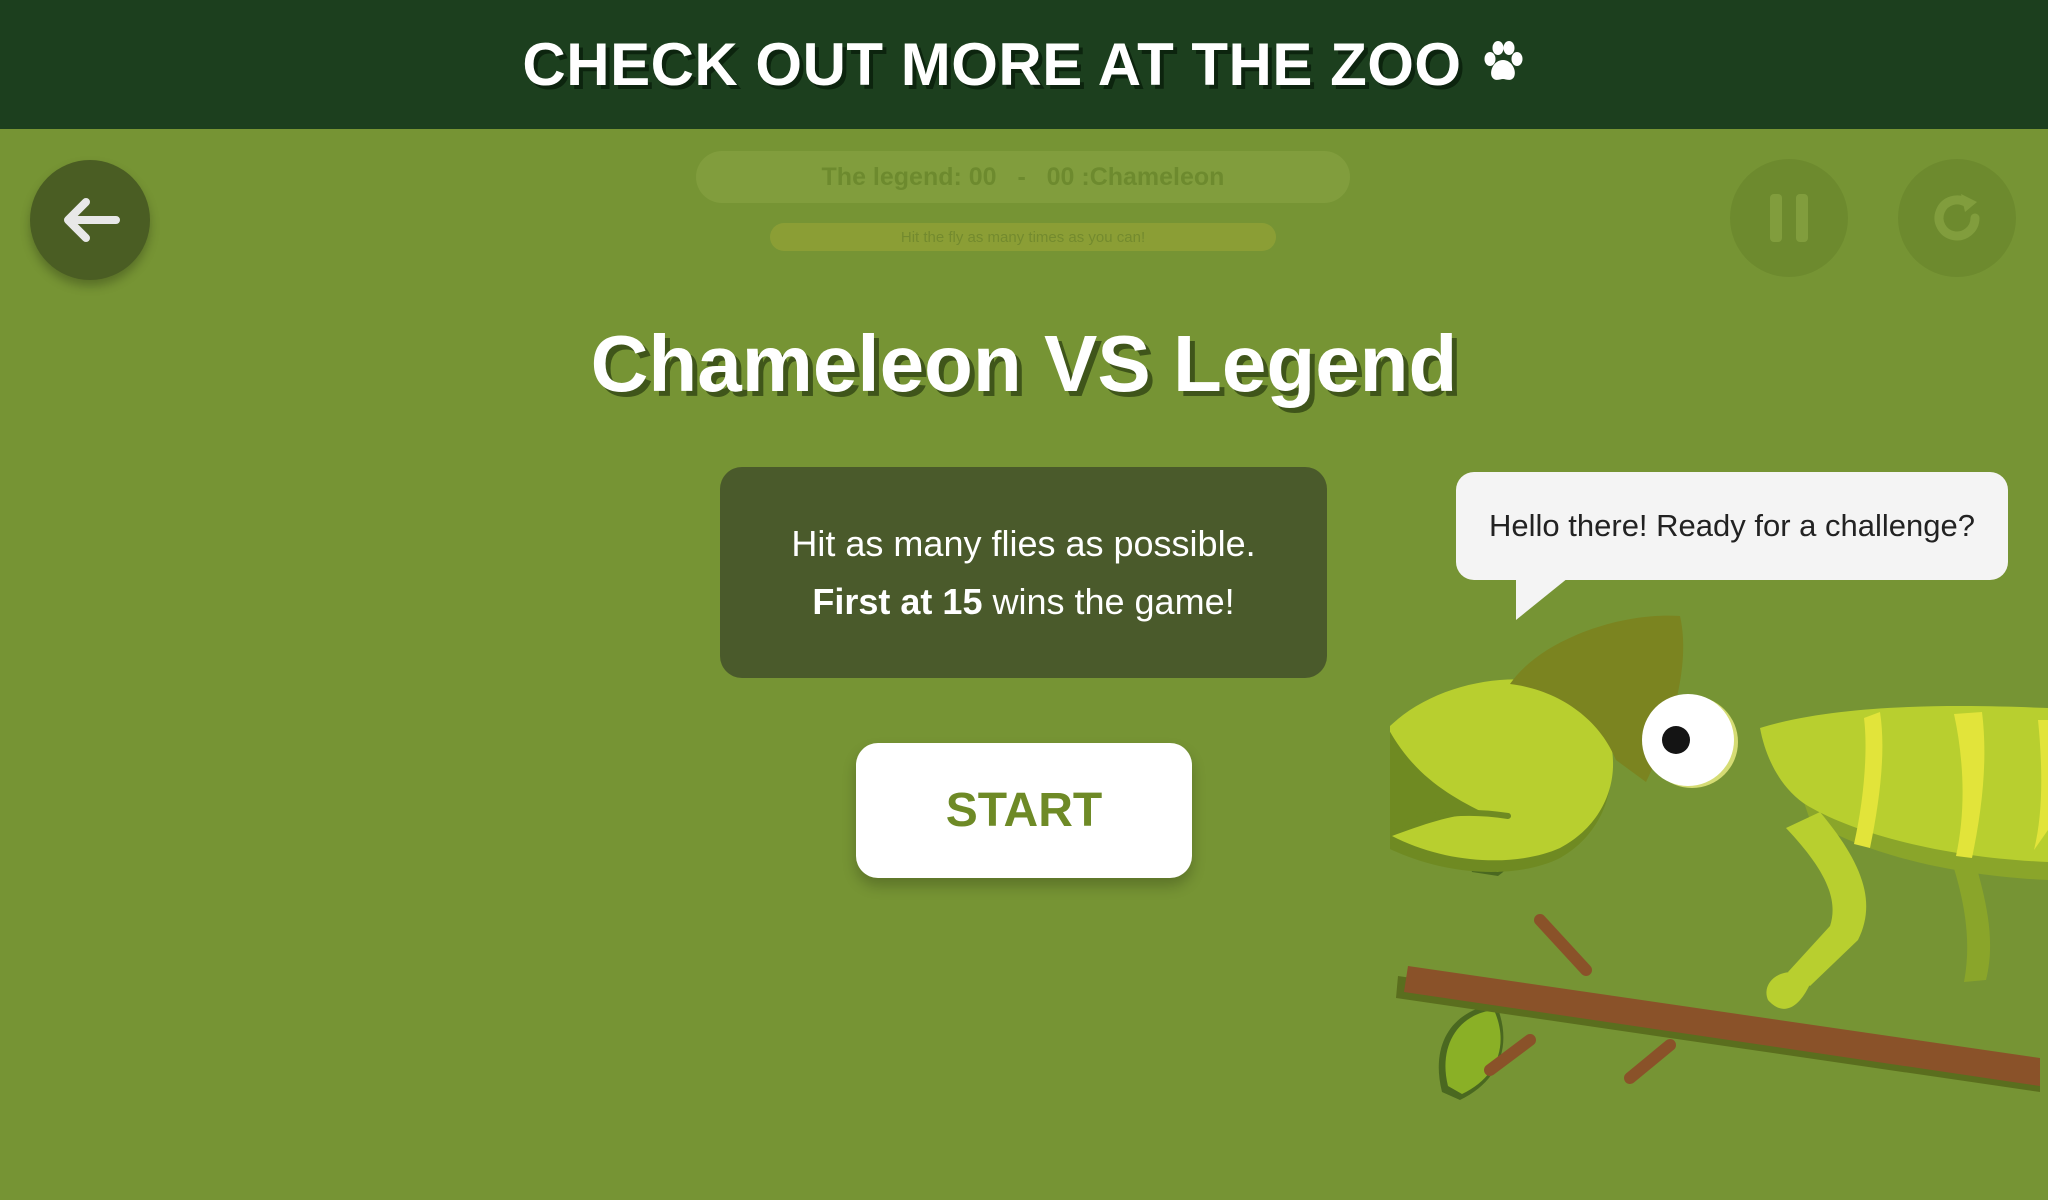 This screenshot has height=1200, width=2048. I want to click on legend-score-value: 00, so click(982, 176).